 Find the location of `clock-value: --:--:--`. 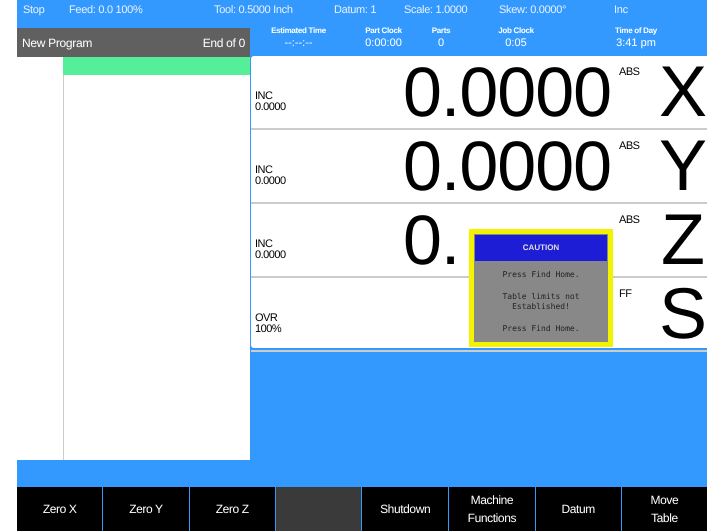

clock-value: --:--:-- is located at coordinates (298, 43).